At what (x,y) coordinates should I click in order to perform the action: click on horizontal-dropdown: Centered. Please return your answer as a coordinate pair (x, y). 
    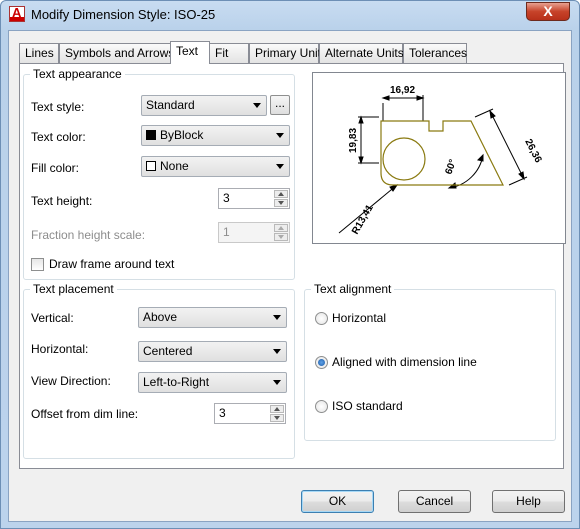
    Looking at the image, I should click on (212, 351).